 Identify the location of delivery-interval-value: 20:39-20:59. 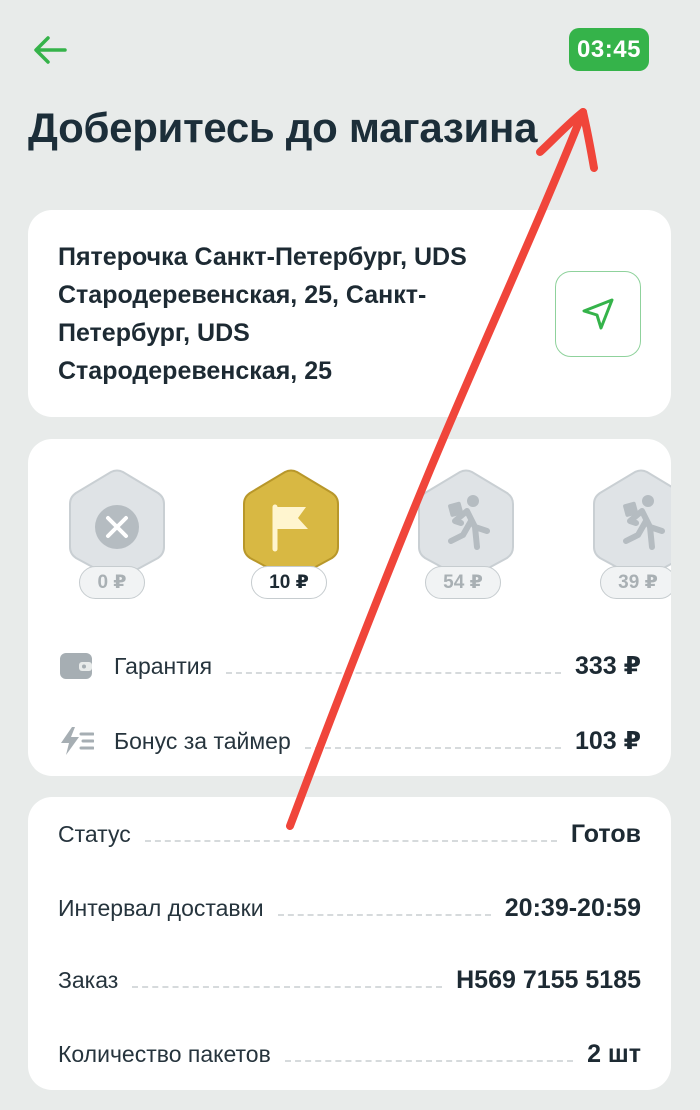
(572, 907).